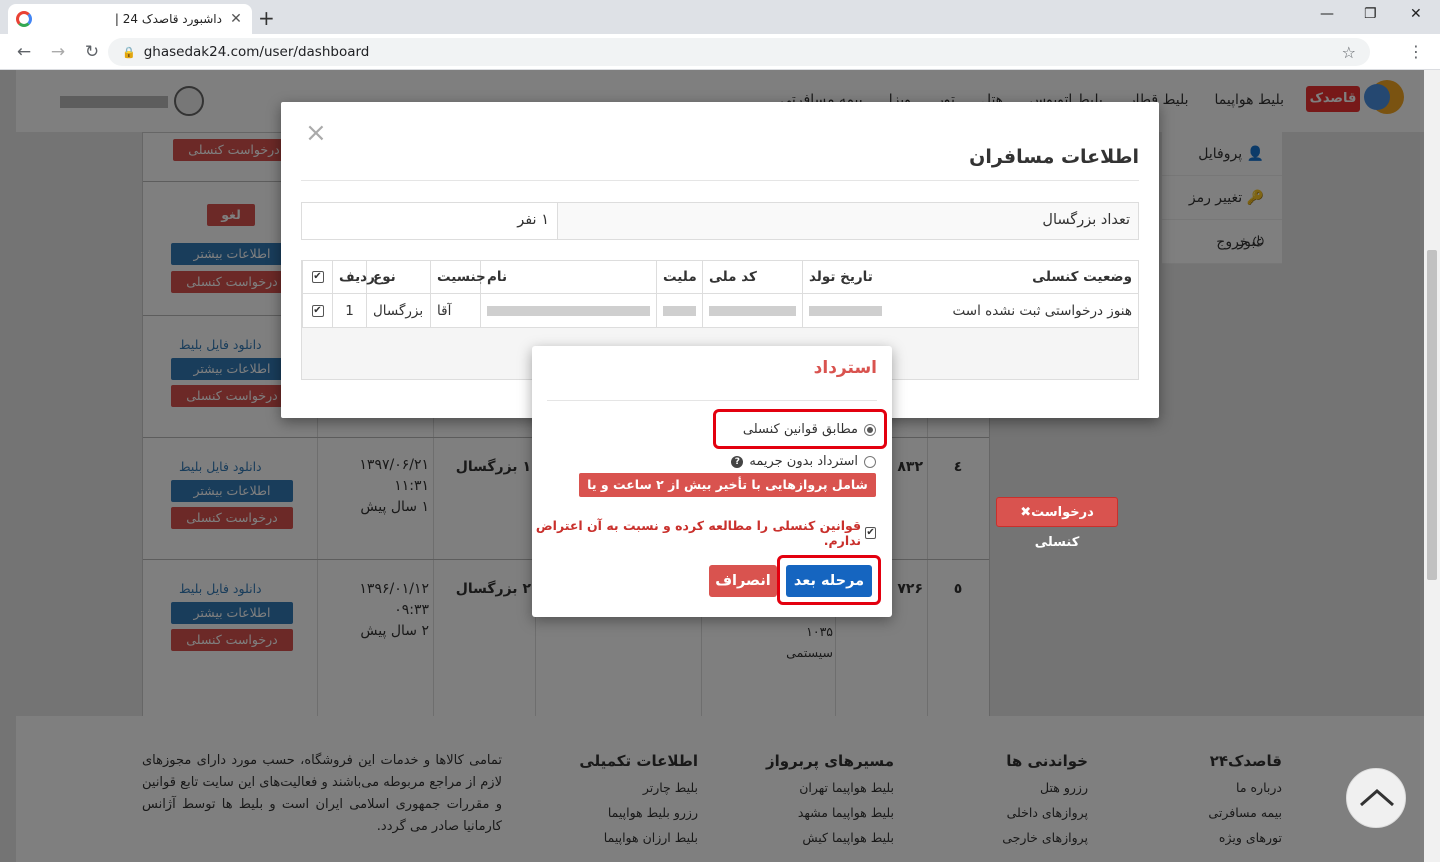 The image size is (1440, 862). What do you see at coordinates (739, 52) in the screenshot?
I see `url-field: 🔒 ghasedak24.com/user/dashboard ☆` at bounding box center [739, 52].